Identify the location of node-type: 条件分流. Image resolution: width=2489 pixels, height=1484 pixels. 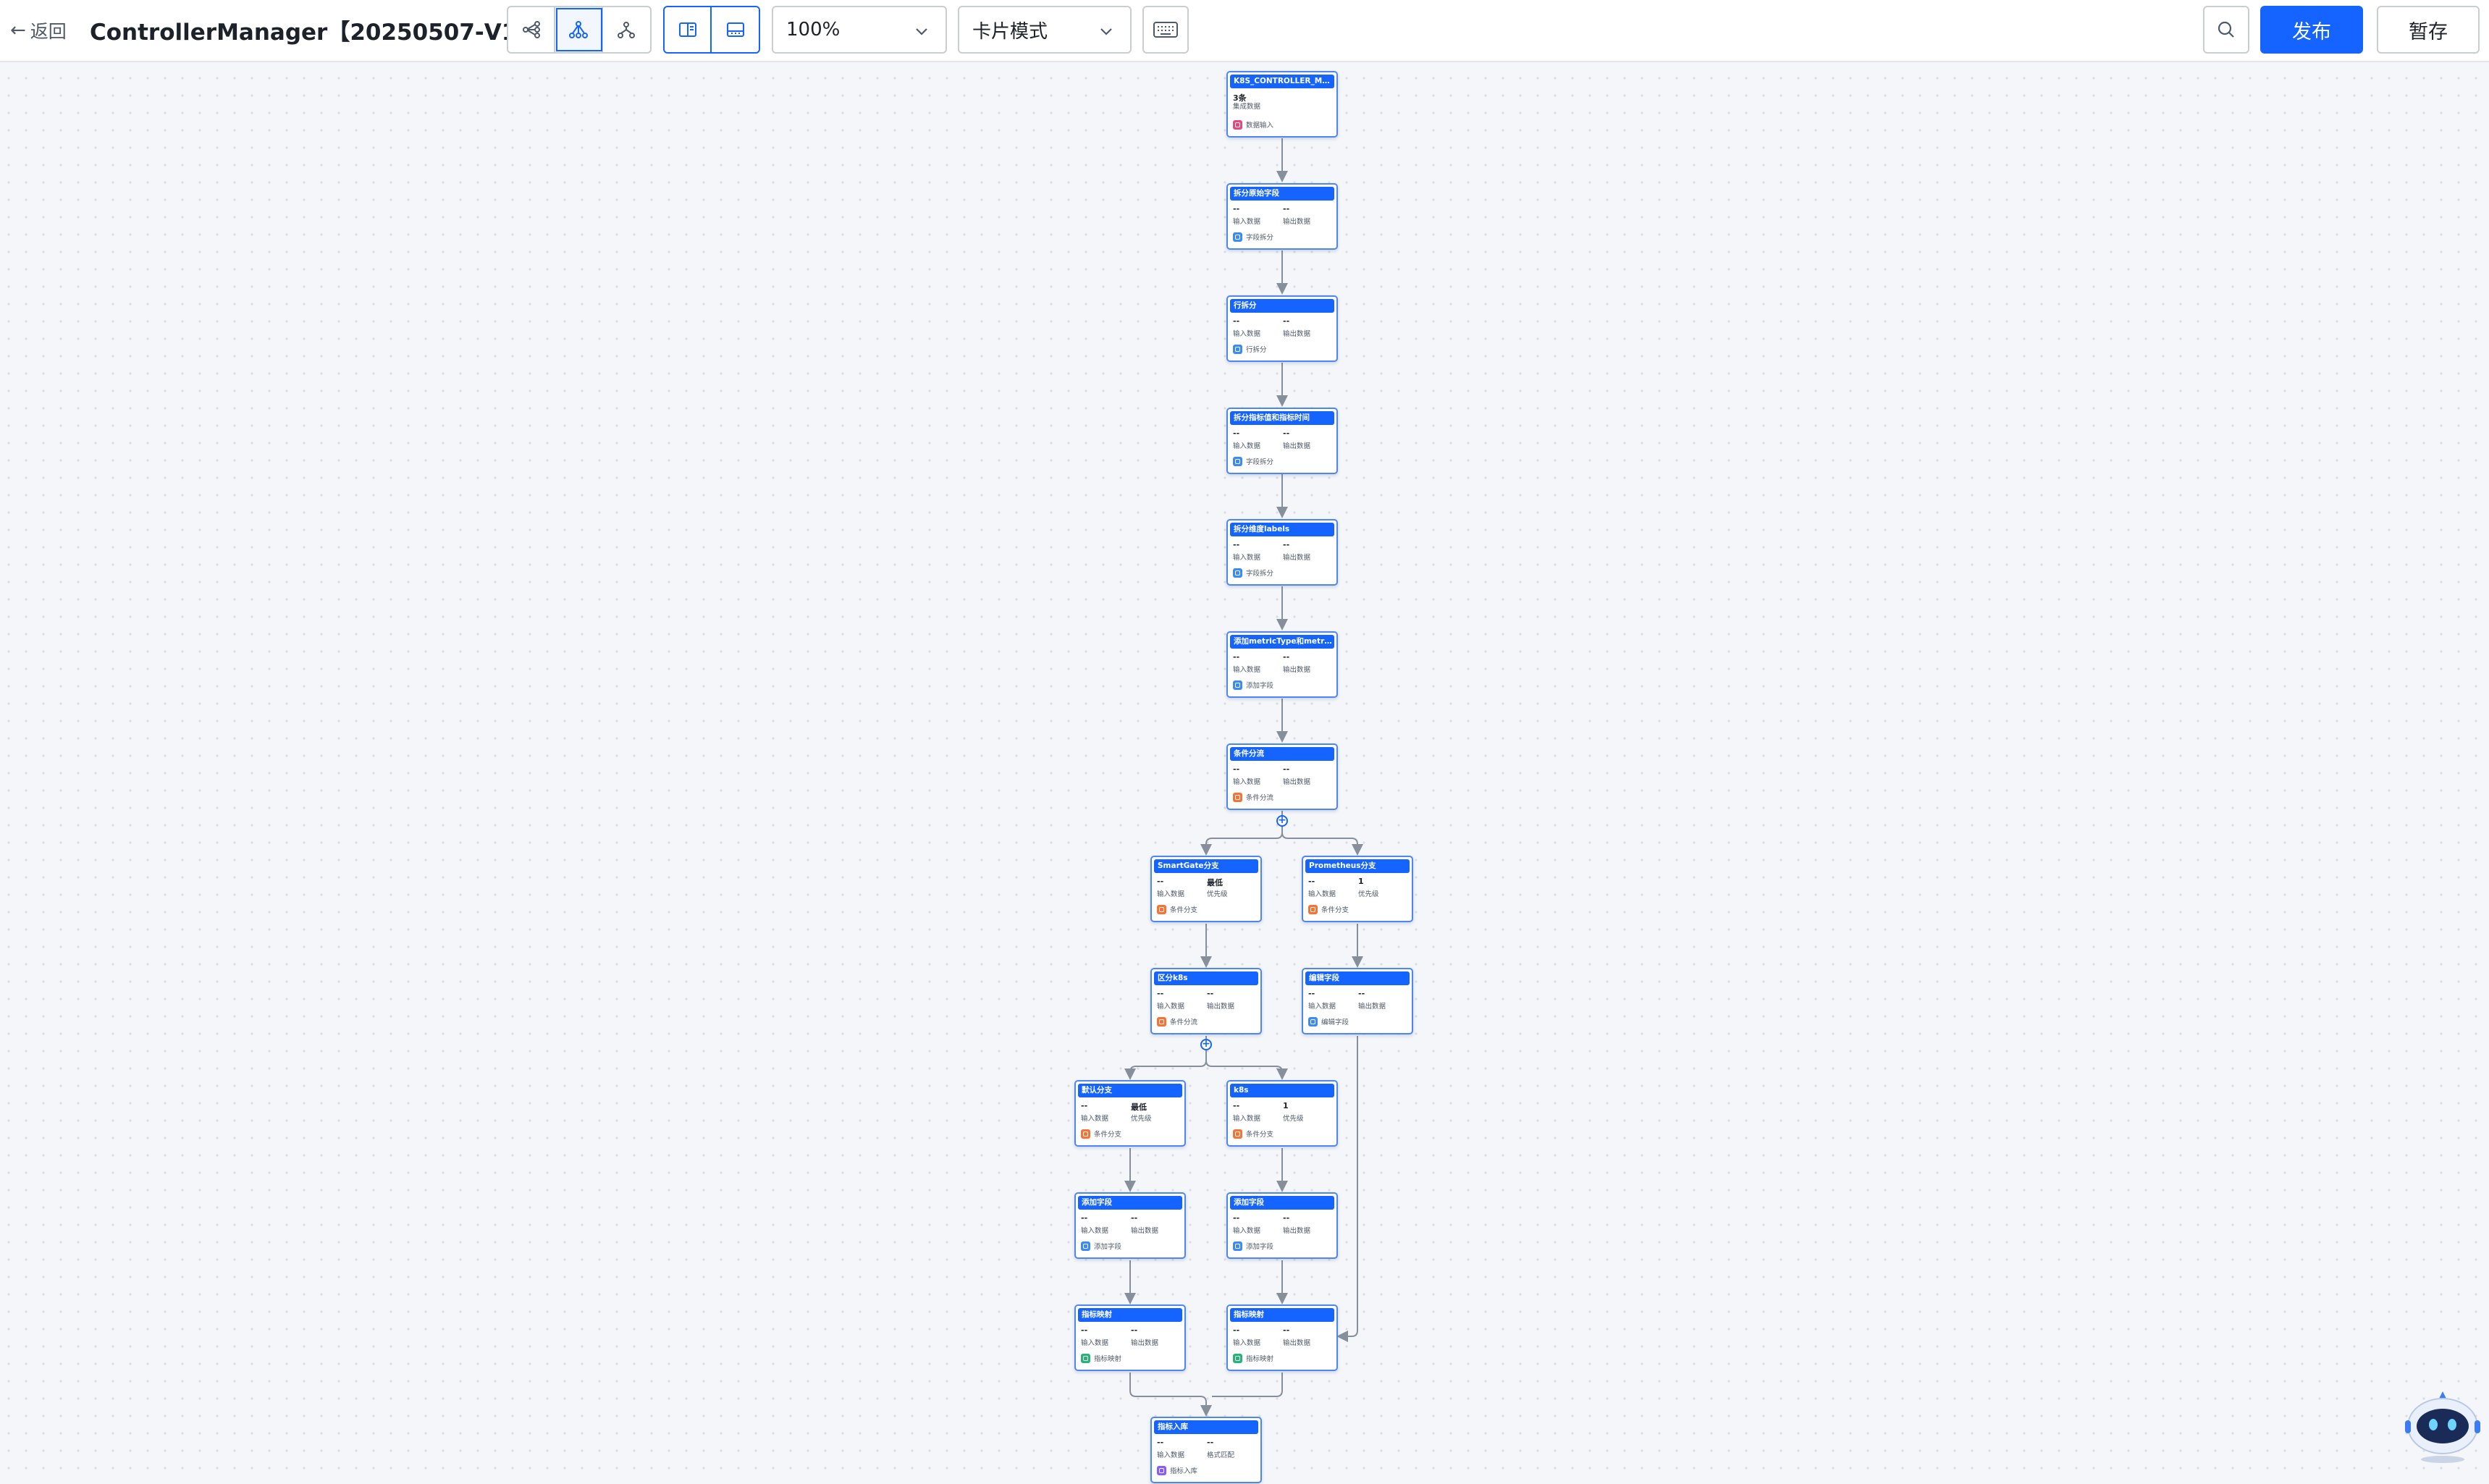
(1184, 1022).